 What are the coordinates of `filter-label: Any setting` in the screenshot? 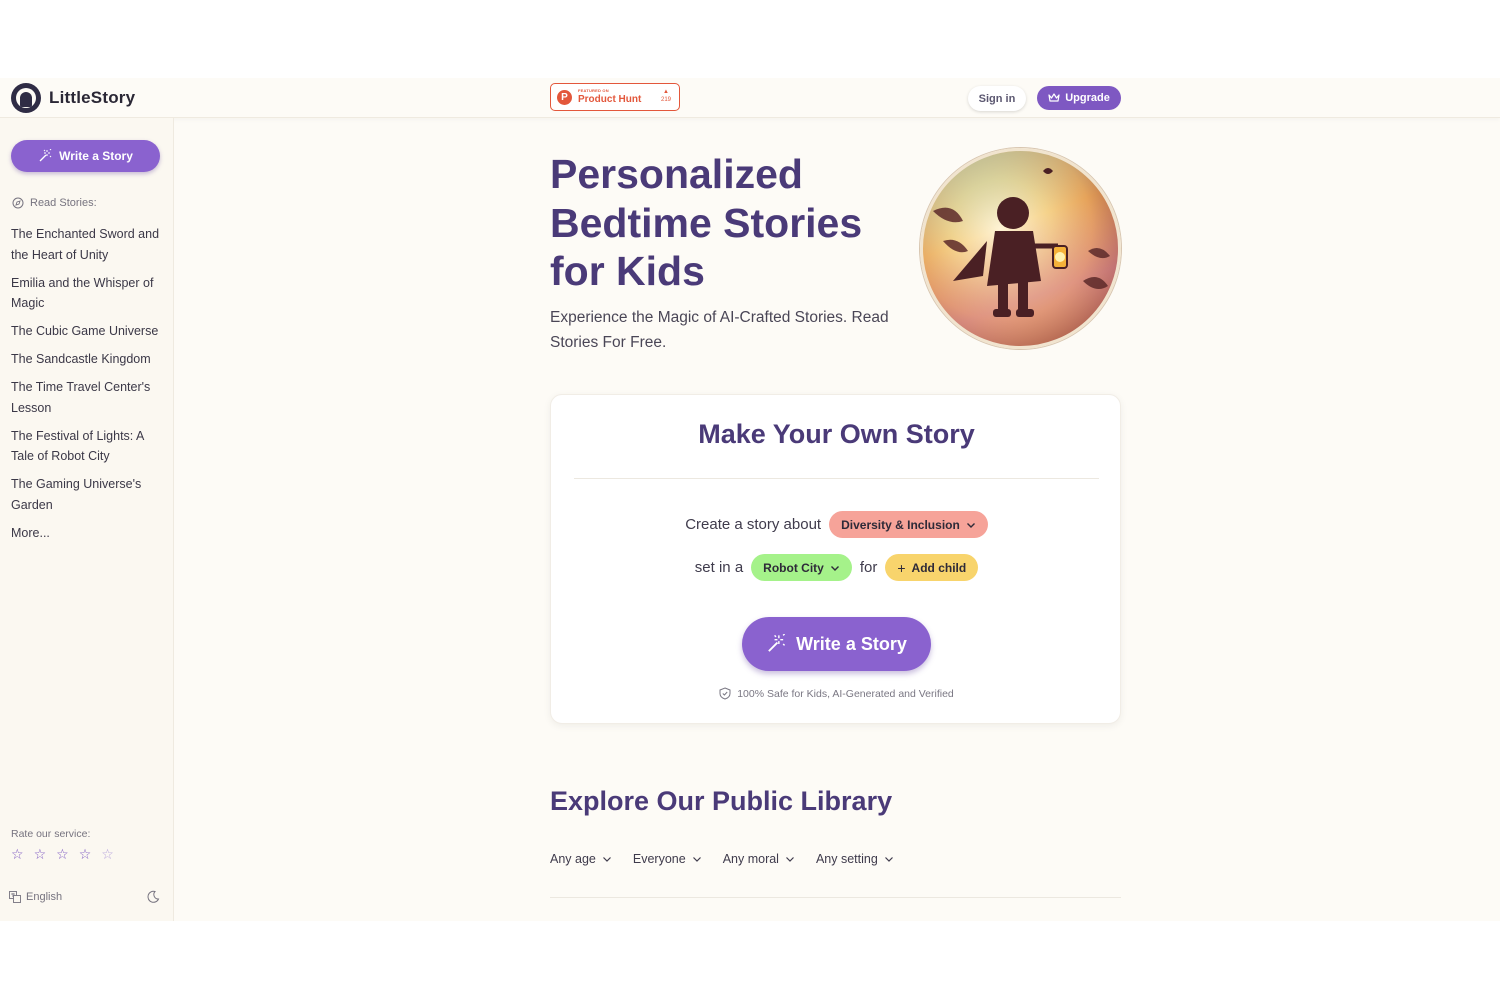 It's located at (846, 859).